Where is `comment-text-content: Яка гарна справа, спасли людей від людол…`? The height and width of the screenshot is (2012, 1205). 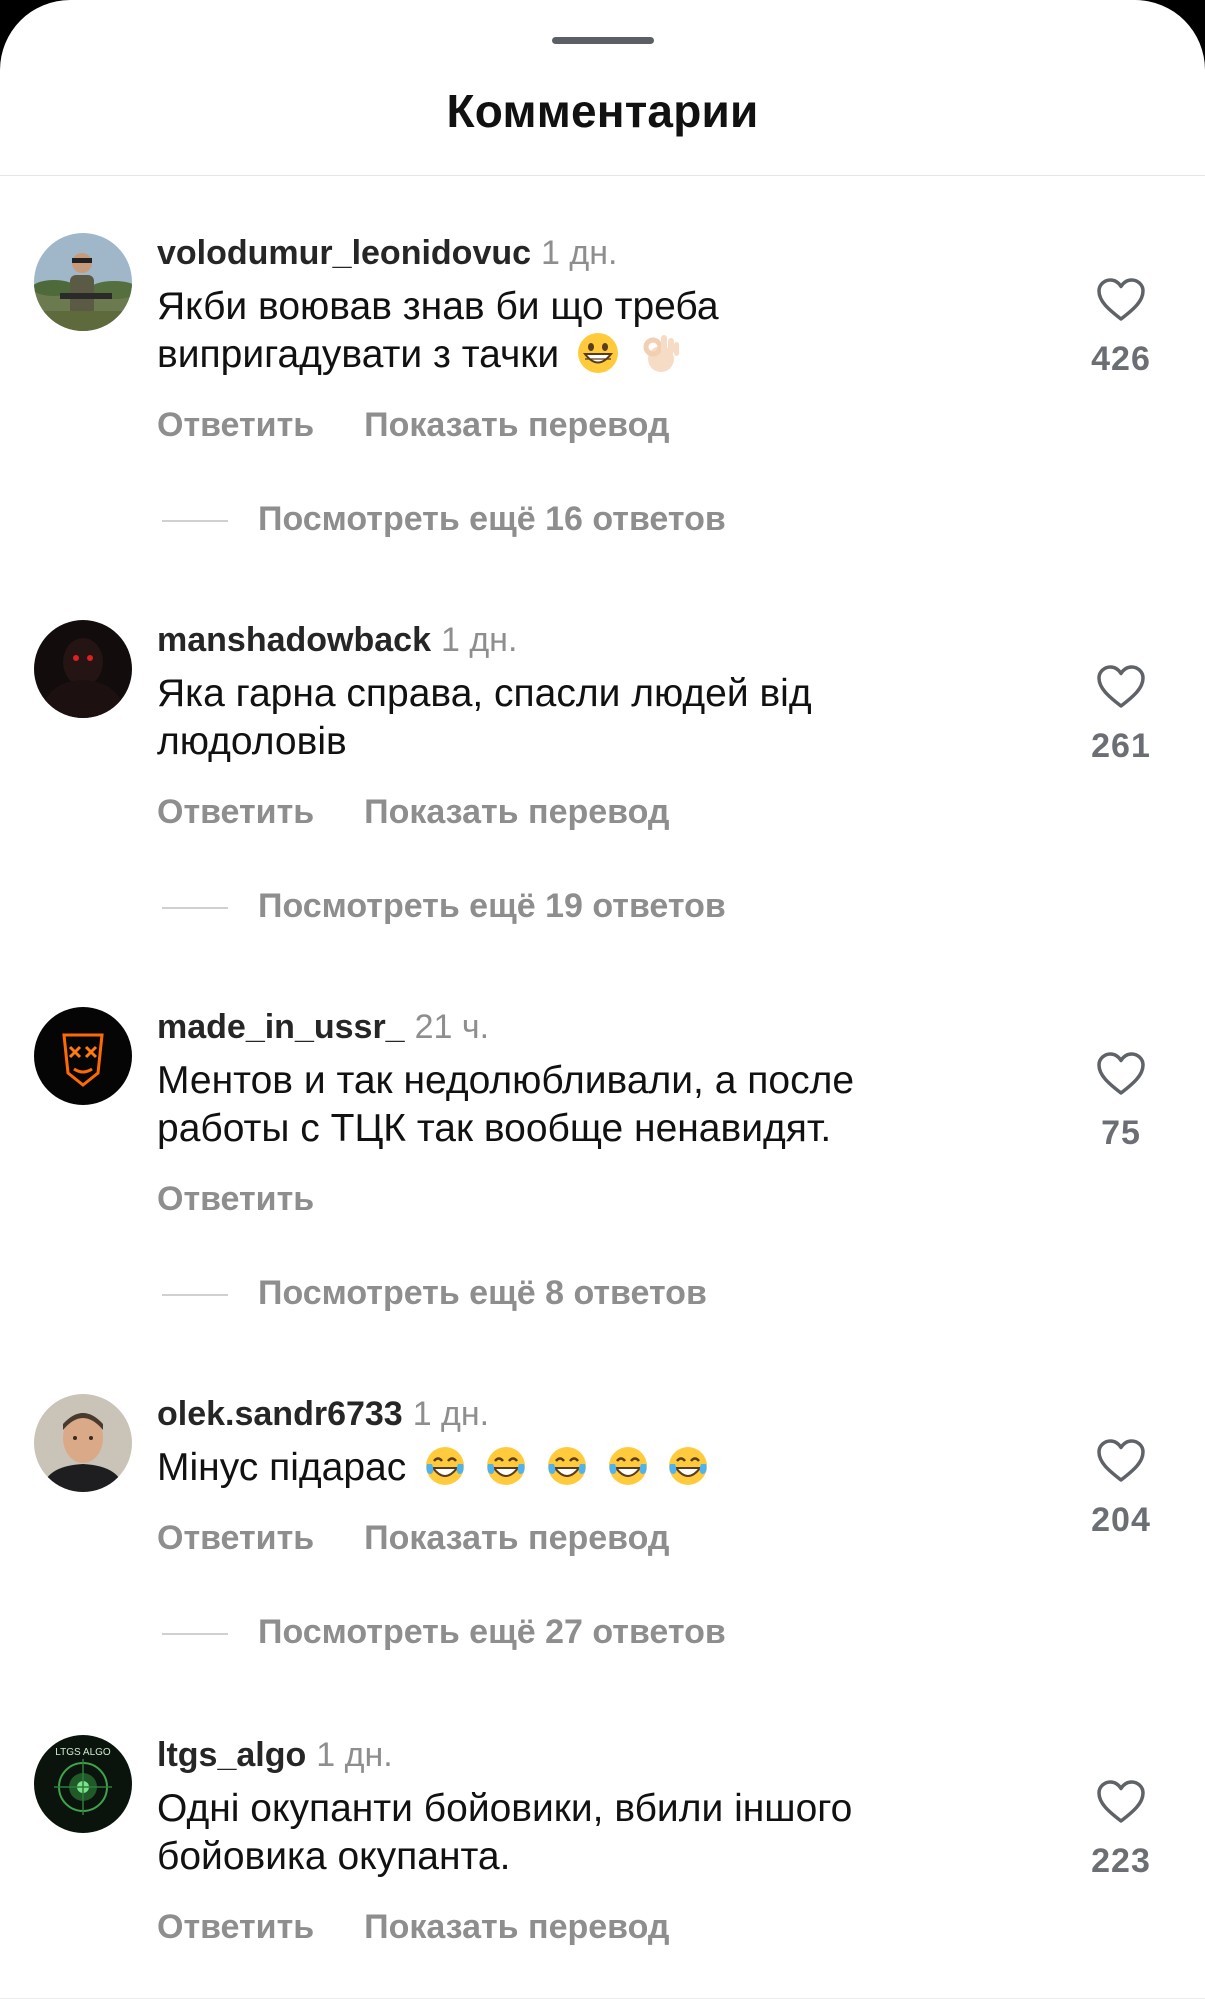 comment-text-content: Яка гарна справа, спасли людей від людол… is located at coordinates (484, 717).